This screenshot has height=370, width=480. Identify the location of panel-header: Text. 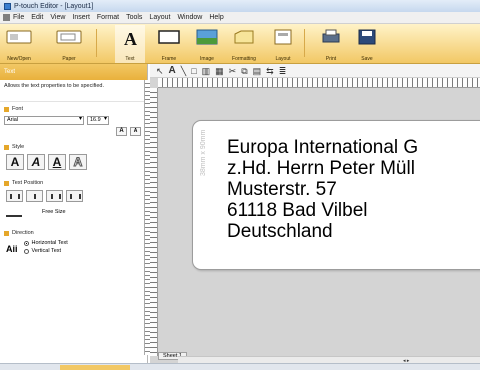
(73, 72).